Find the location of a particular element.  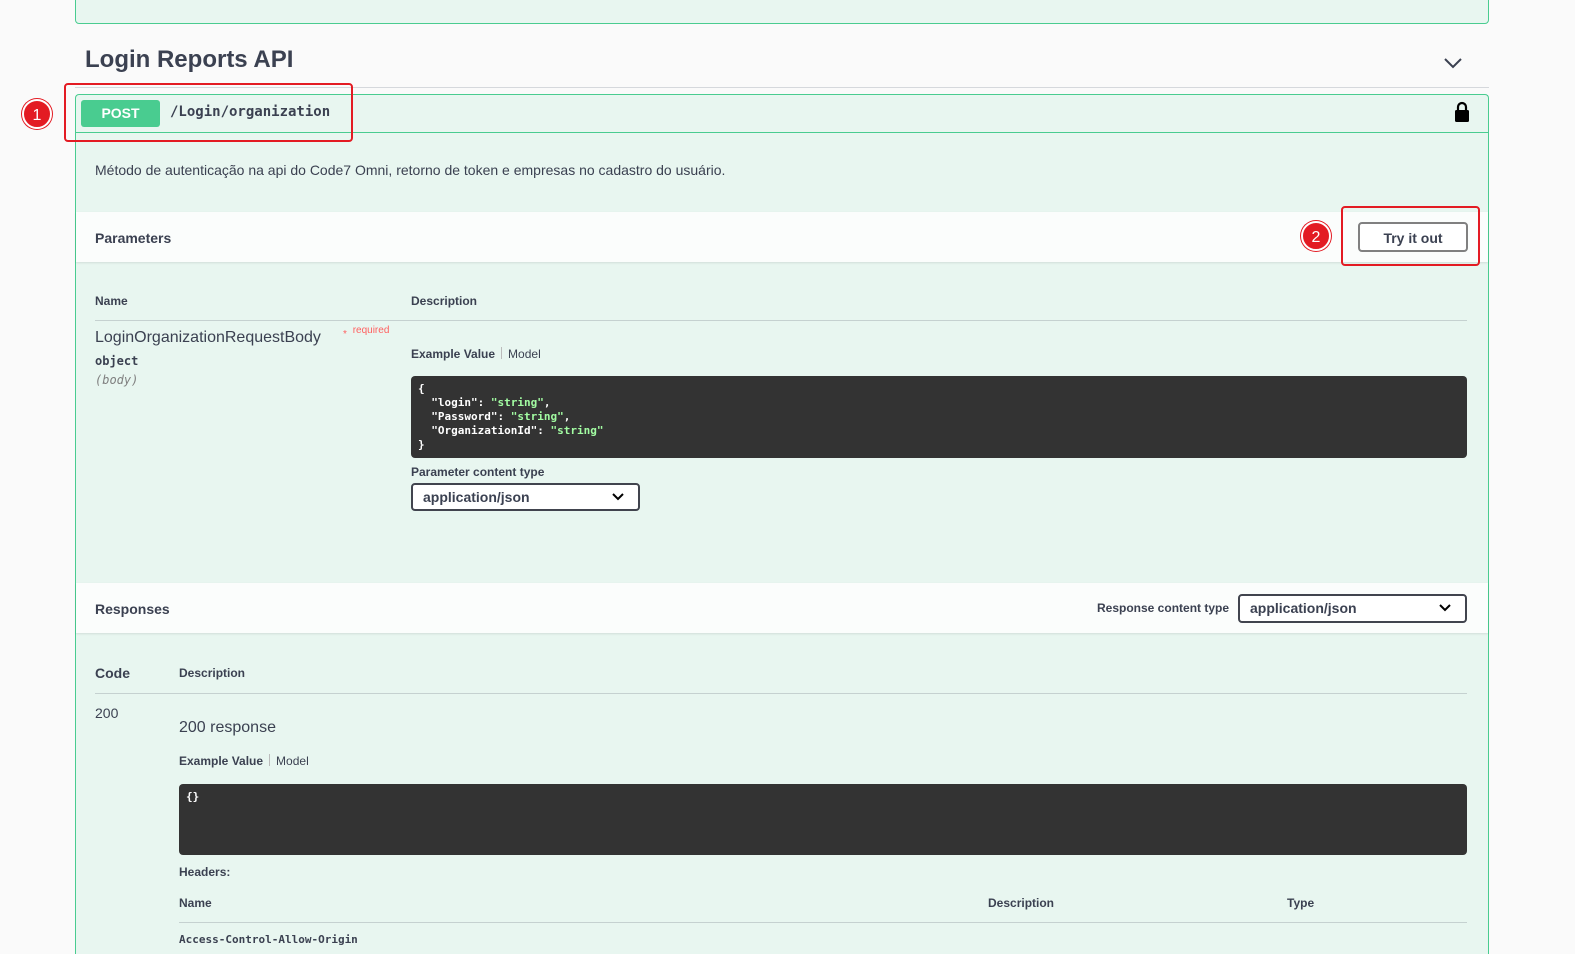

param-table-rule is located at coordinates (781, 320).